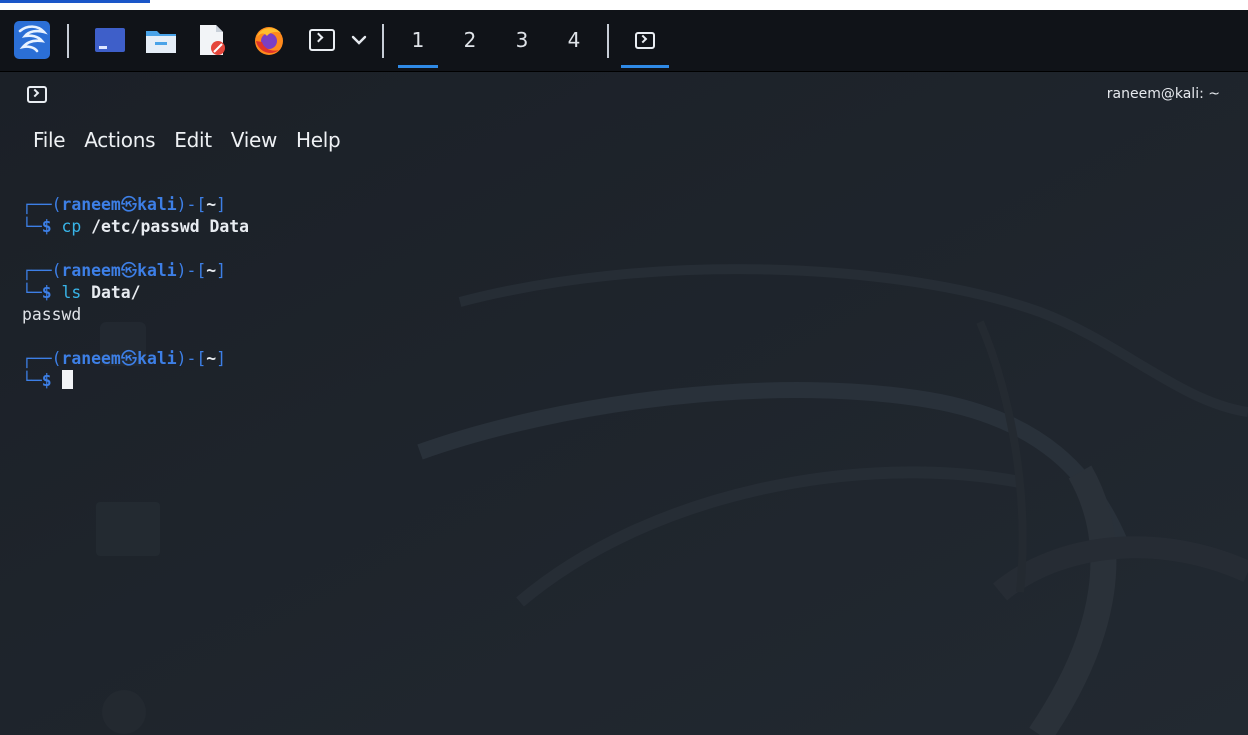 The image size is (1248, 735). What do you see at coordinates (624, 96) in the screenshot?
I see `window-titlebar: raneem@kali: ~` at bounding box center [624, 96].